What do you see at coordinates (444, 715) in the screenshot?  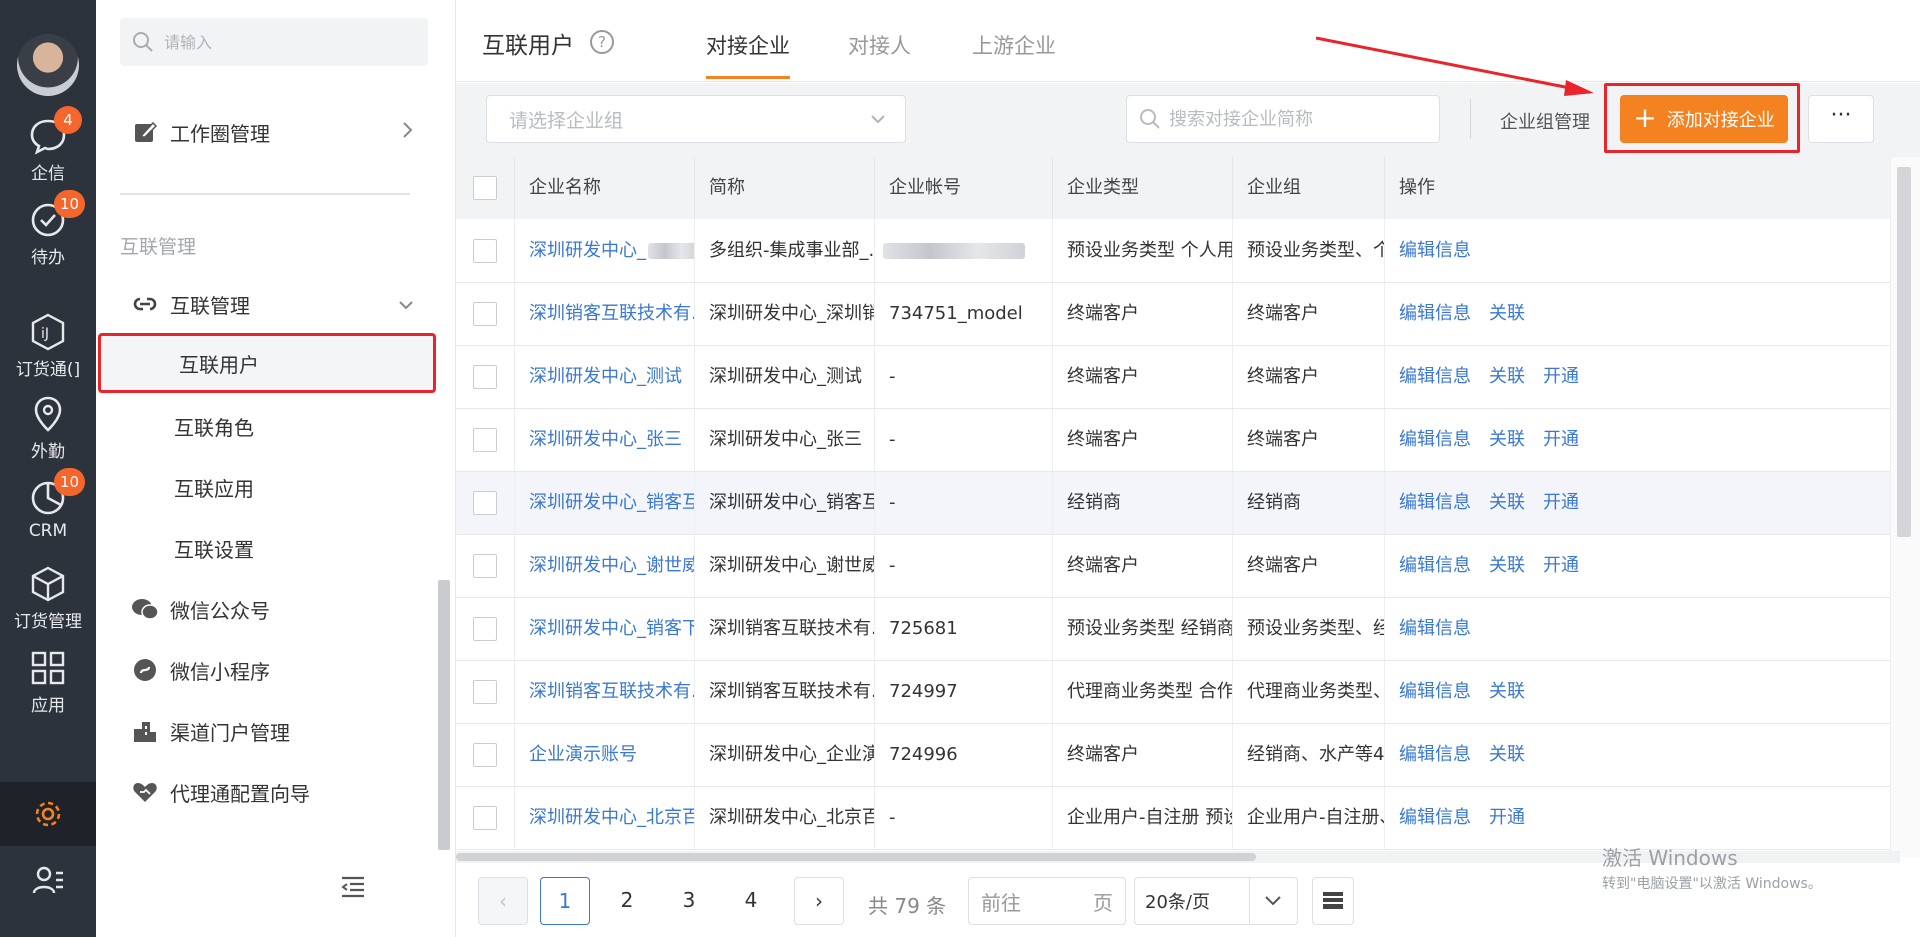 I see `nav-scrollbar` at bounding box center [444, 715].